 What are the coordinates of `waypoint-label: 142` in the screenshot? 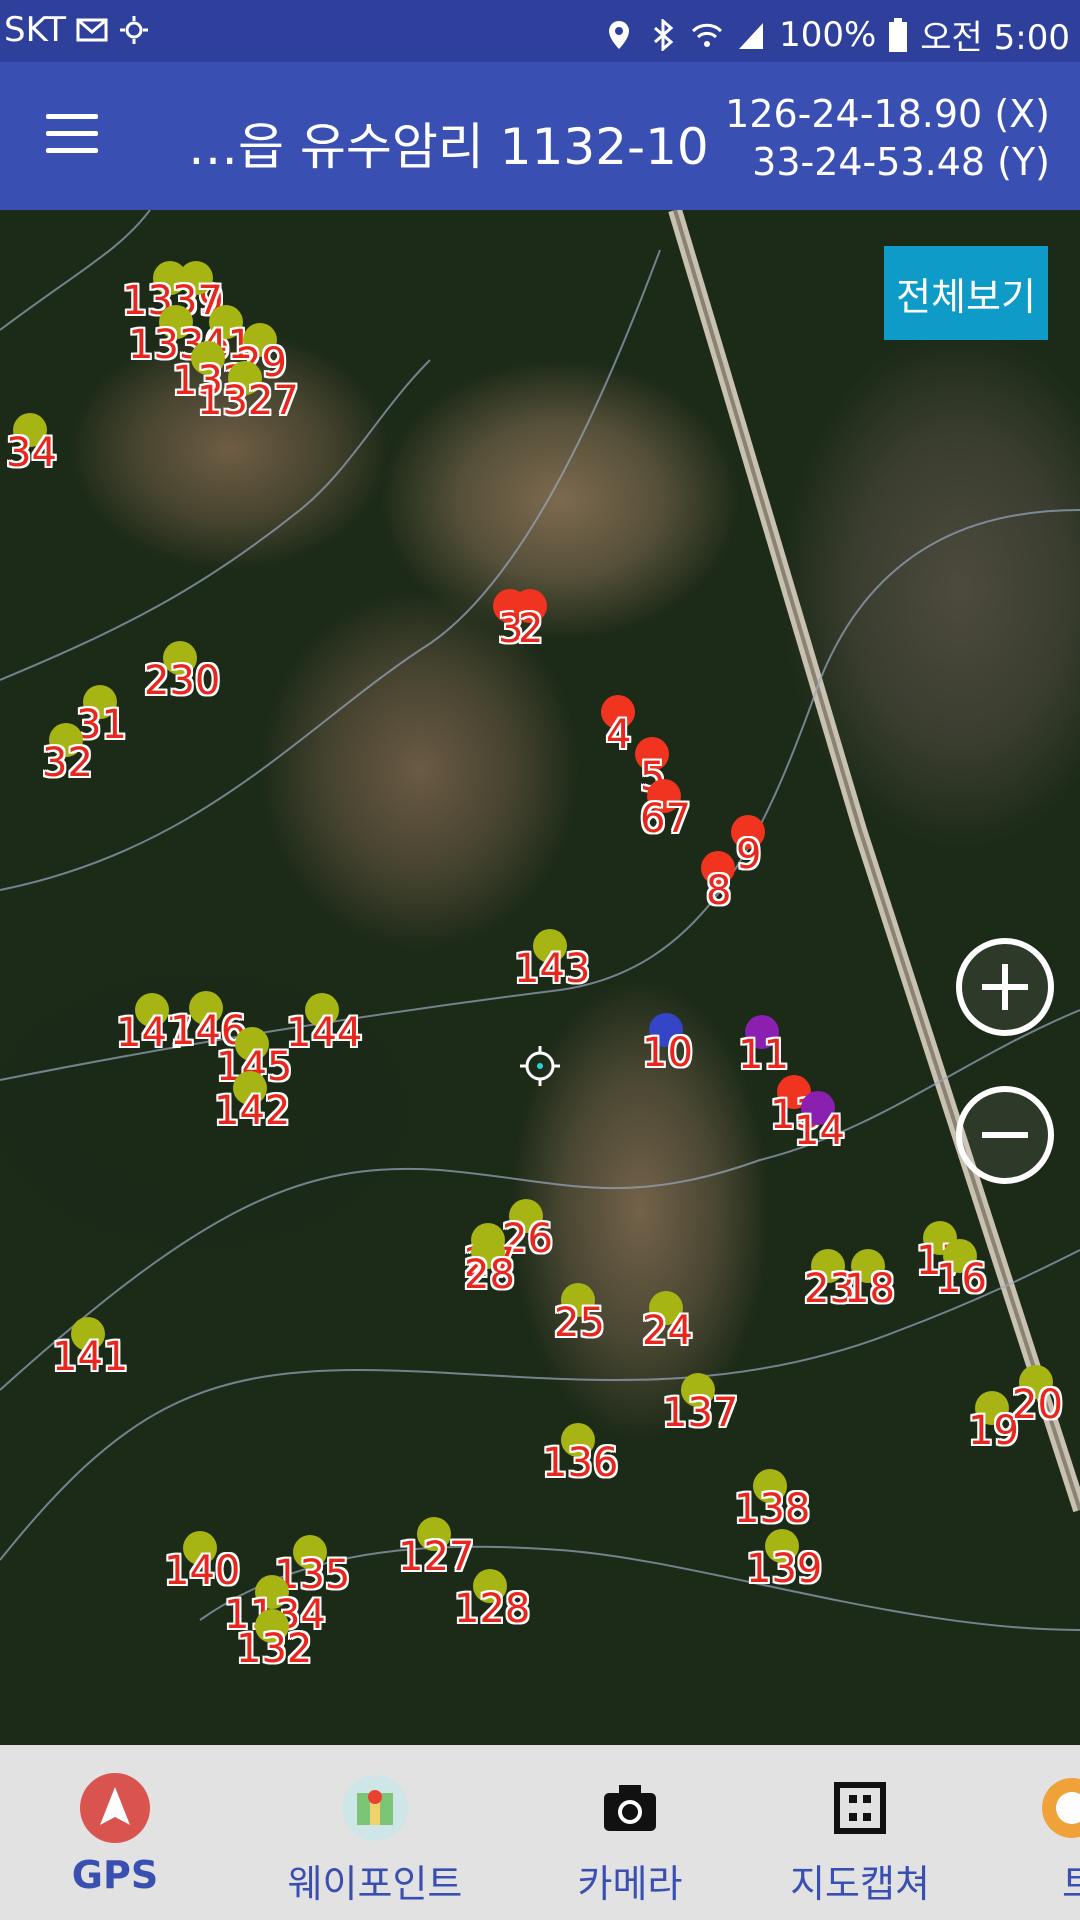 It's located at (252, 1111).